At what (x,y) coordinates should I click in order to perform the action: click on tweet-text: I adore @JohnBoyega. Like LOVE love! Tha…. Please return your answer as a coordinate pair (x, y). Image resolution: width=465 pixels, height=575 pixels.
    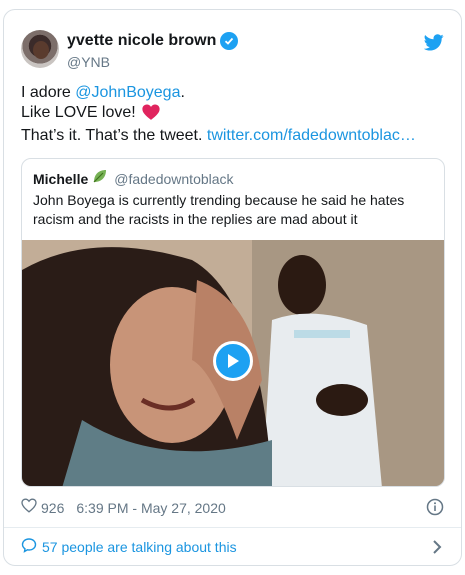
    Looking at the image, I should click on (232, 114).